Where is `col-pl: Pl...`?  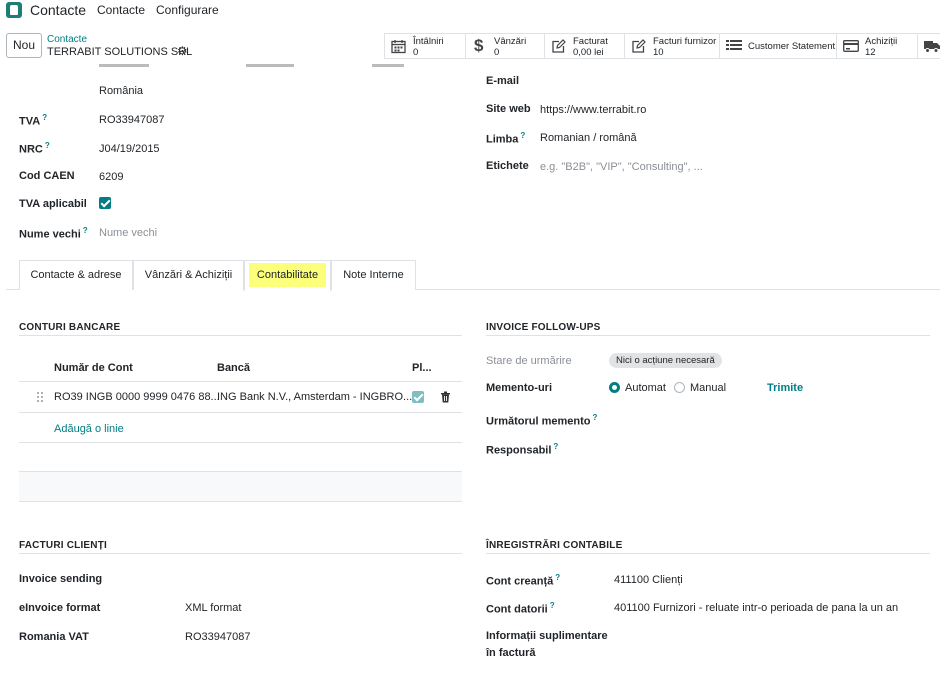 col-pl: Pl... is located at coordinates (422, 368).